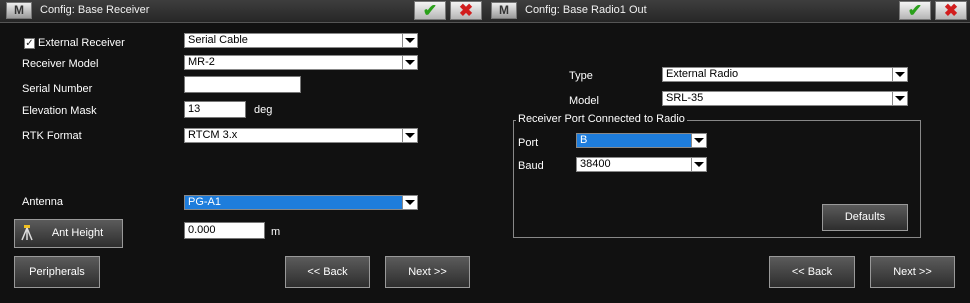 The width and height of the screenshot is (970, 303). Describe the element at coordinates (60, 64) in the screenshot. I see `receiver-model-label: Receiver Model` at that location.